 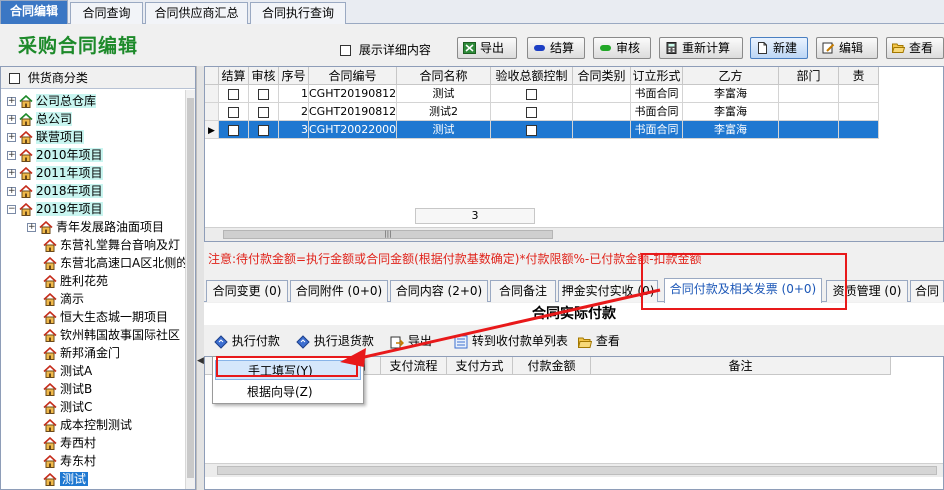 I want to click on edit-button: 编辑, so click(x=847, y=48).